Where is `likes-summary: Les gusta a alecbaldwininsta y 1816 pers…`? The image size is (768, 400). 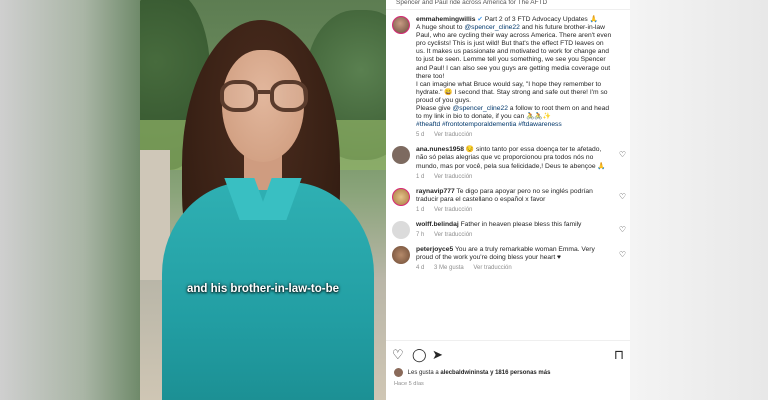 likes-summary: Les gusta a alecbaldwininsta y 1816 pers… is located at coordinates (472, 372).